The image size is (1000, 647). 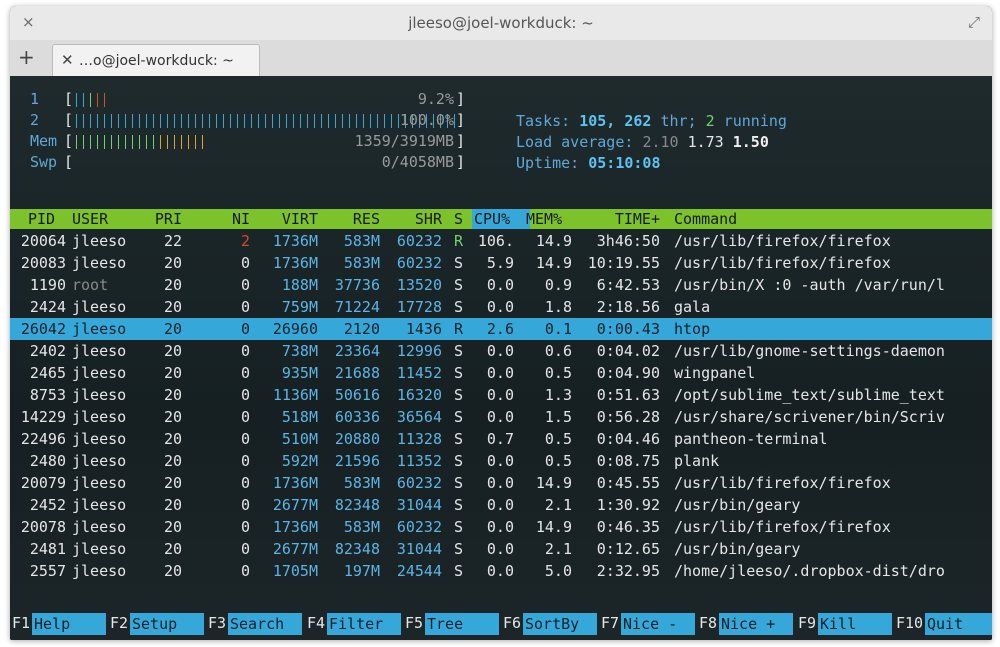 I want to click on cell-cpu: 0.7, so click(x=500, y=439).